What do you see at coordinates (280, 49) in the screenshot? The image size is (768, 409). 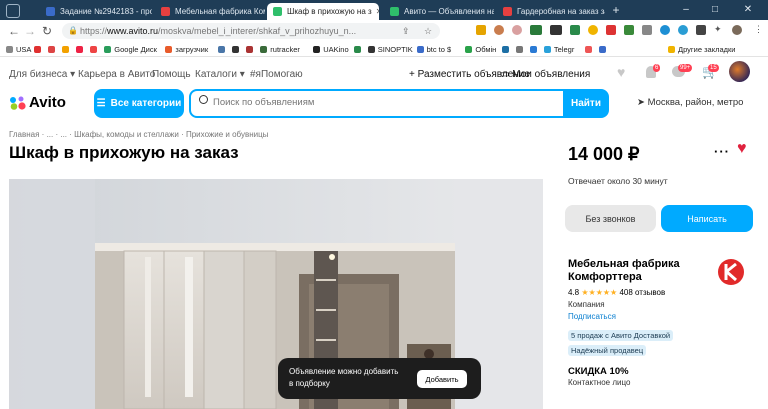 I see `bookmark-item: rutracker` at bounding box center [280, 49].